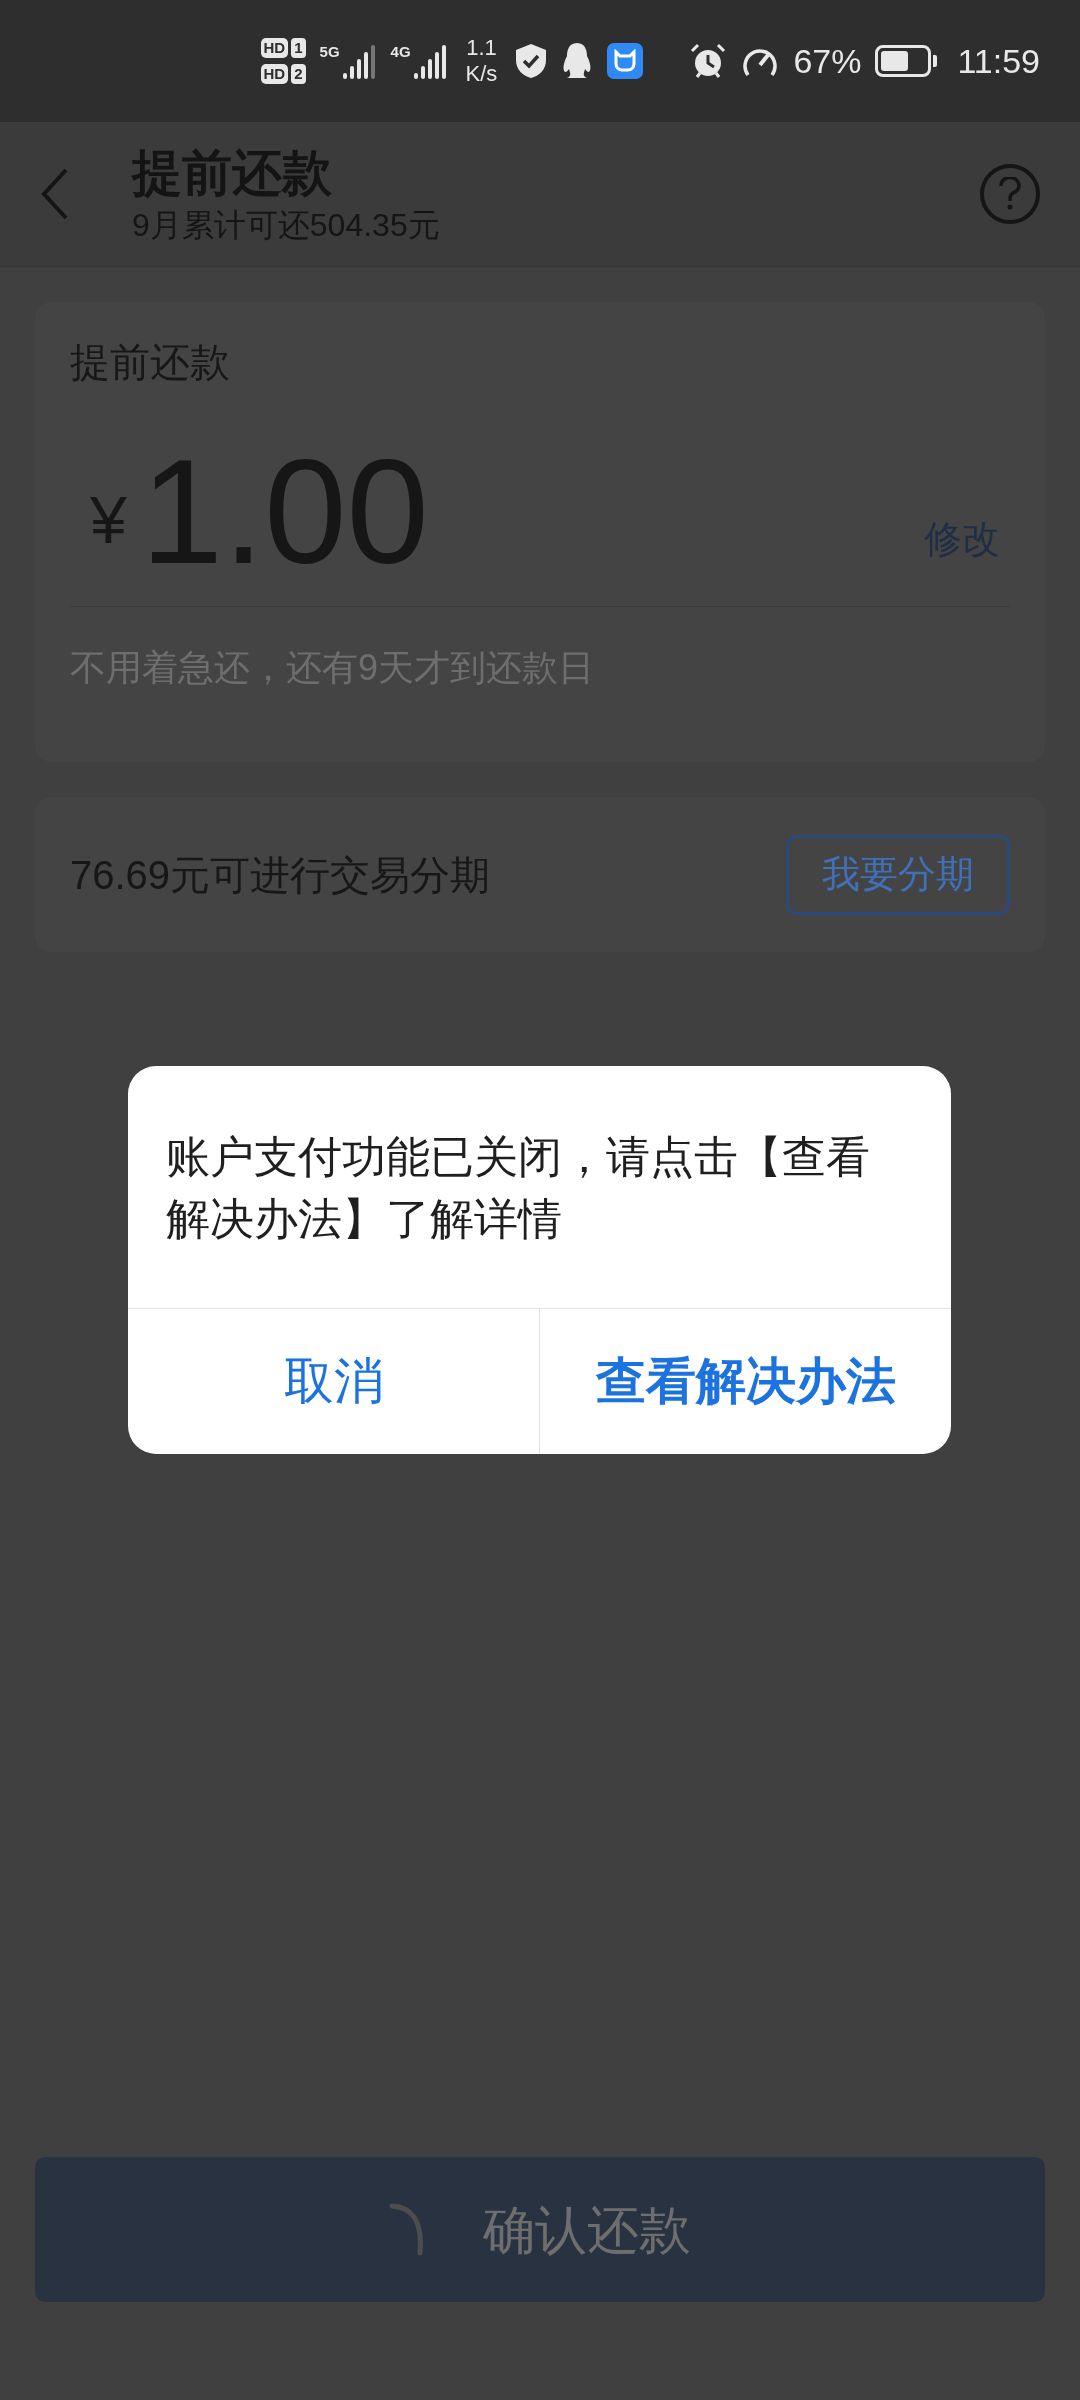 Image resolution: width=1080 pixels, height=2400 pixels. I want to click on alarm-icon, so click(708, 61).